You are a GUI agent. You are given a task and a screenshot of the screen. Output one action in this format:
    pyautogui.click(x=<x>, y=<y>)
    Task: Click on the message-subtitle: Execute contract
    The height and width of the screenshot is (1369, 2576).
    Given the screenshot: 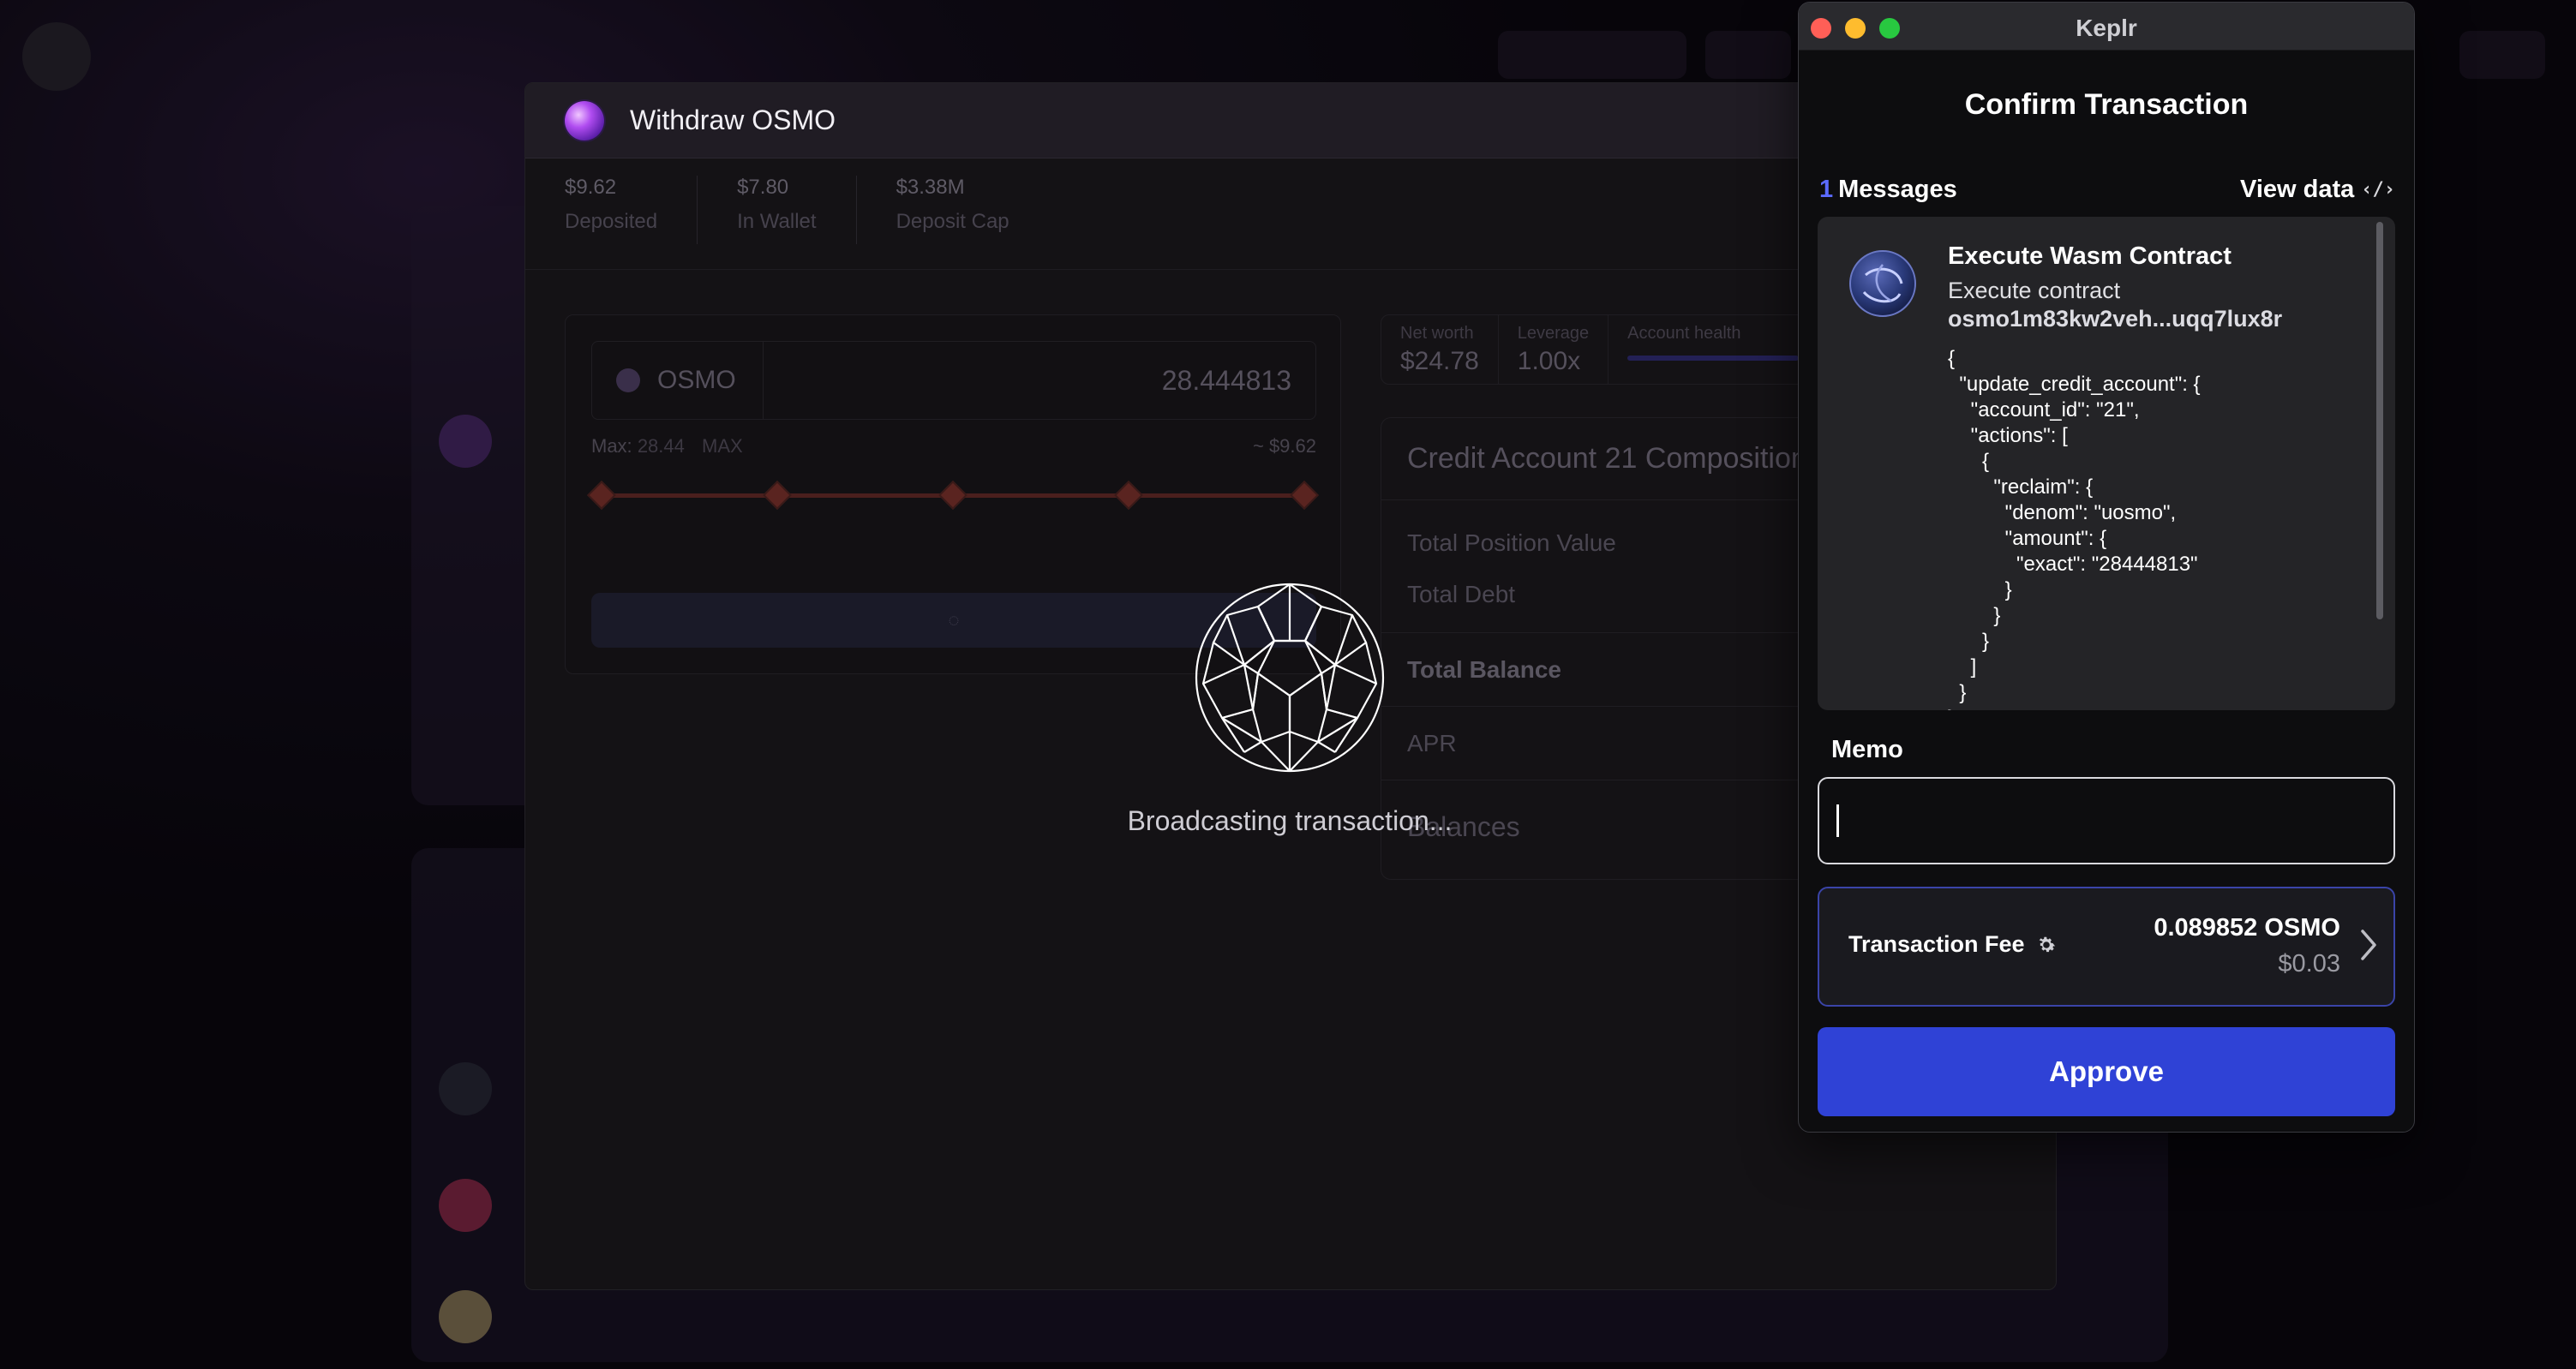 What is the action you would take?
    pyautogui.click(x=2034, y=290)
    